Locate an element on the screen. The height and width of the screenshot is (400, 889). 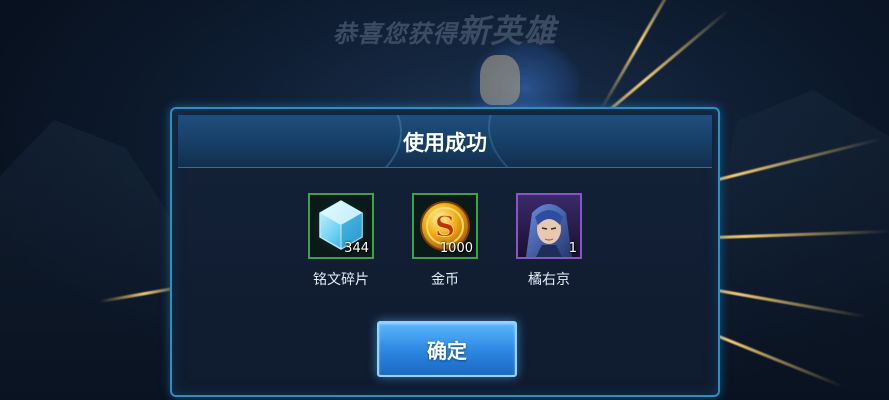
reward-count: 344 is located at coordinates (356, 248).